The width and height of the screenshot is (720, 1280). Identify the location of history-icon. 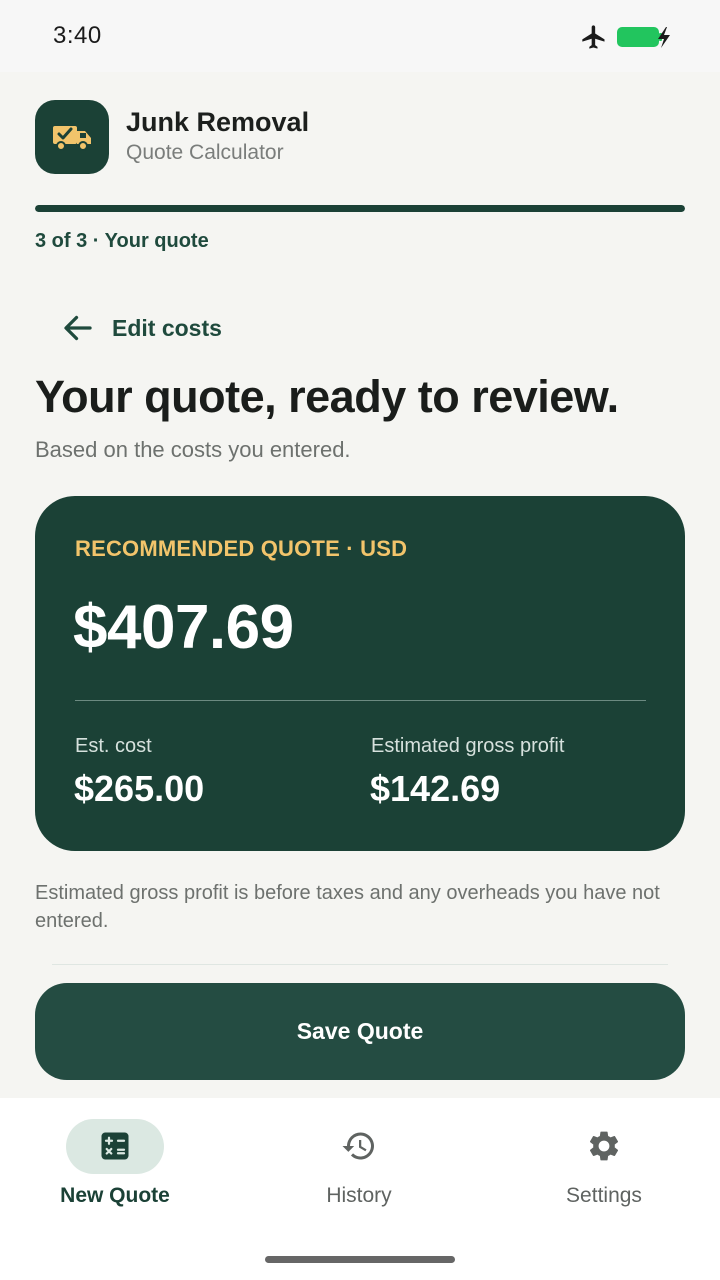
(358, 1146).